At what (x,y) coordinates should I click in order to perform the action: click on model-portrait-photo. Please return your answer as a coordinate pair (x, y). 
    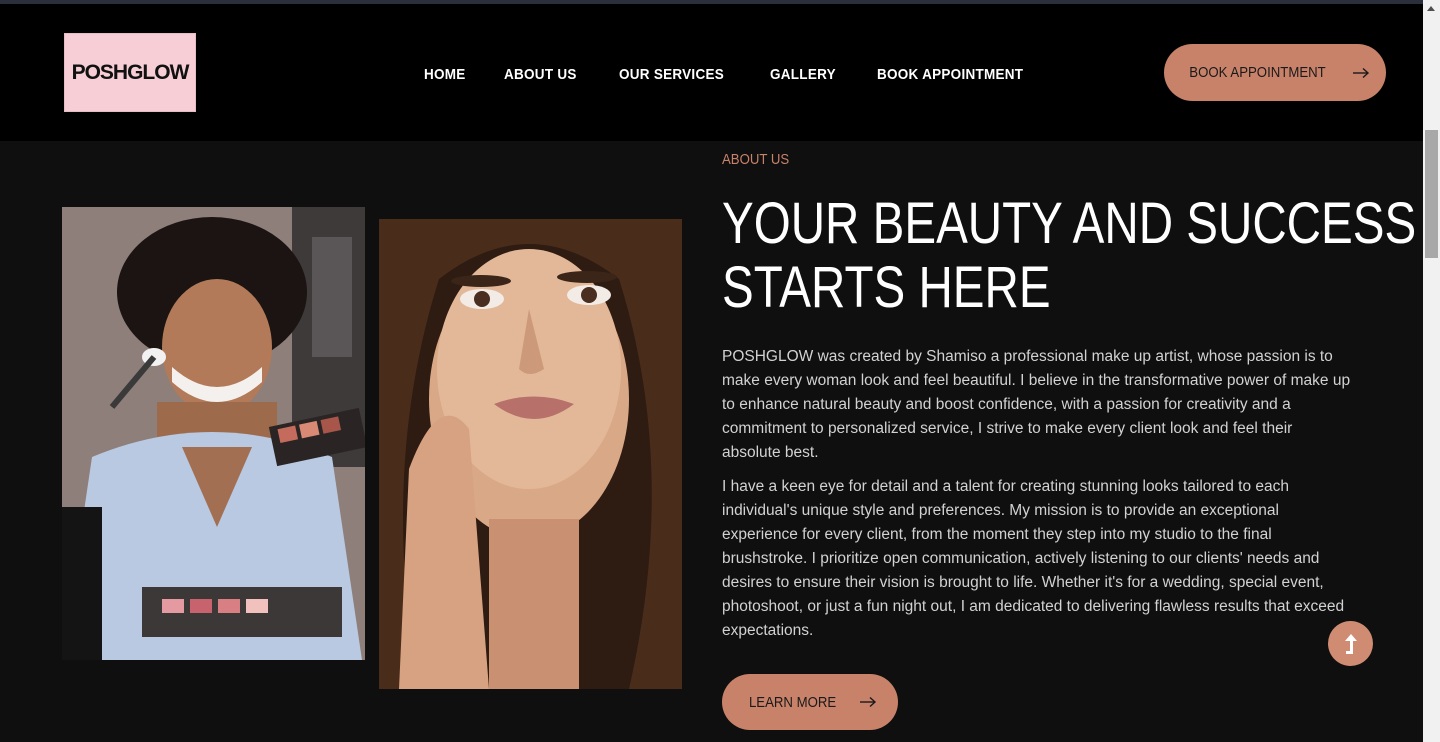
    Looking at the image, I should click on (530, 454).